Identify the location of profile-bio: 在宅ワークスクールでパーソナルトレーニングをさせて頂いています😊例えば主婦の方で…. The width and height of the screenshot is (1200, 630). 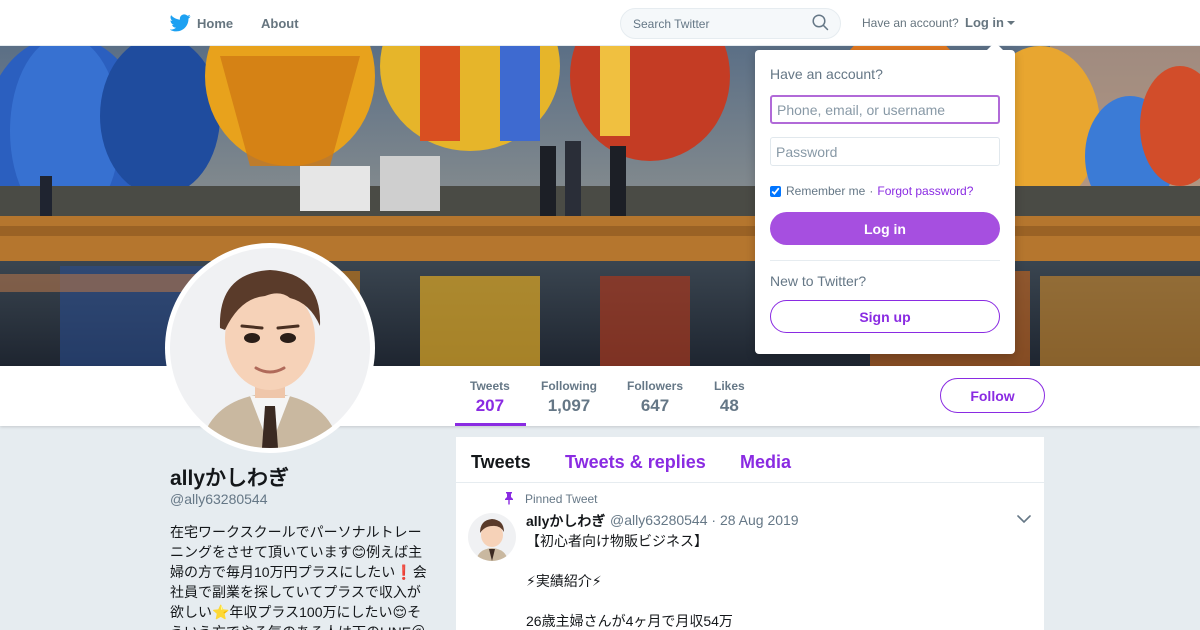
(298, 577).